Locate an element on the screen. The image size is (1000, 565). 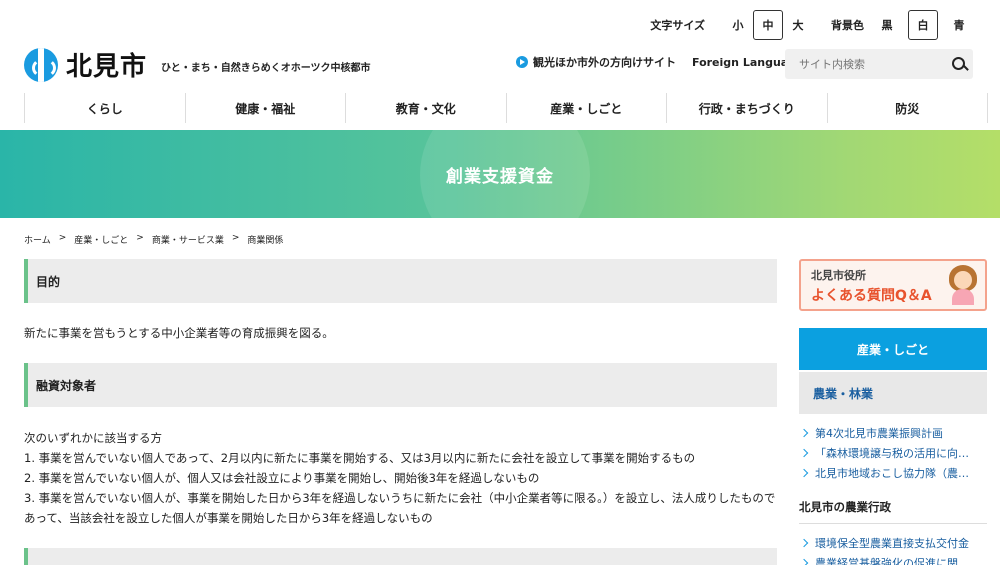
sidebar-section-title: 北見市の農業行政 is located at coordinates (893, 511).